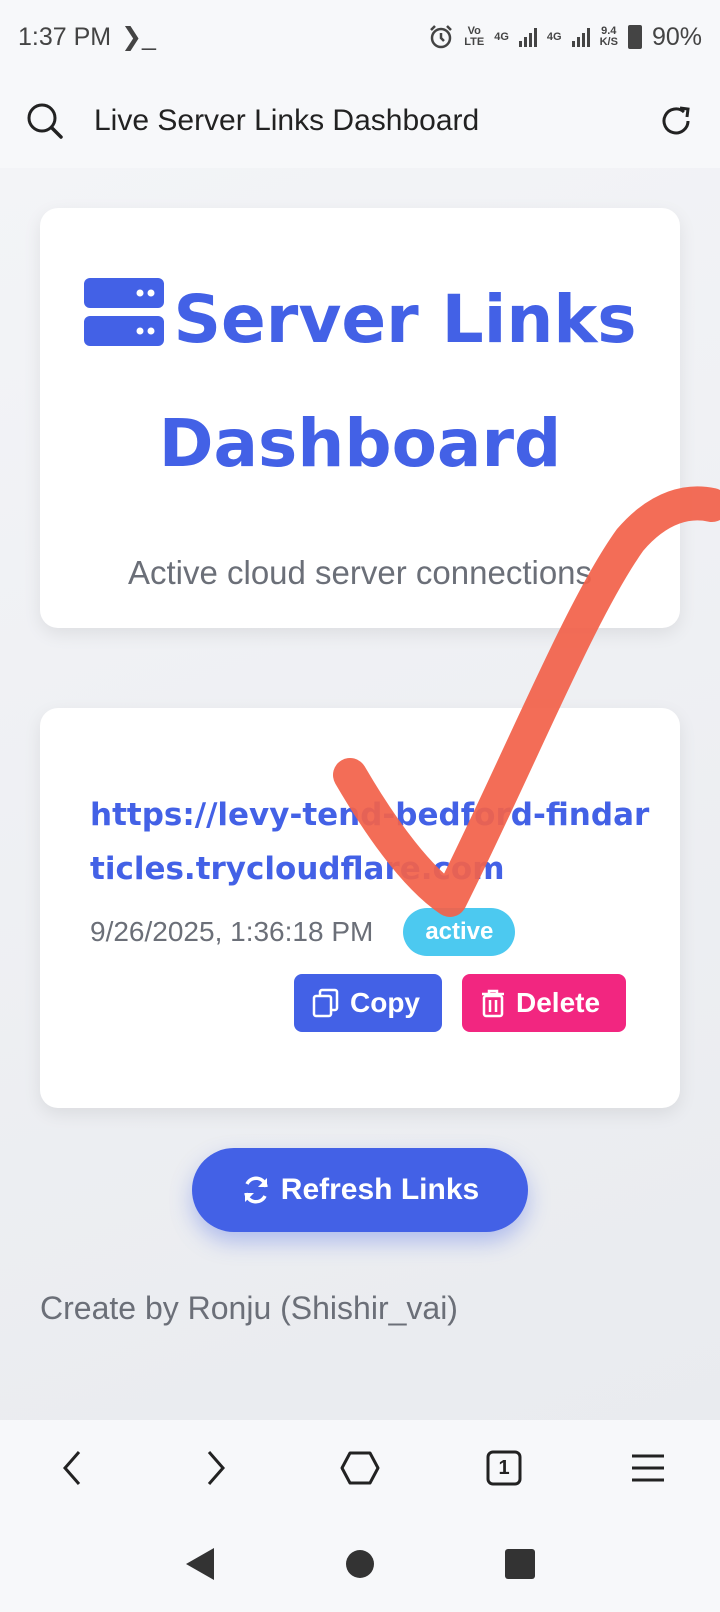  Describe the element at coordinates (676, 36) in the screenshot. I see `battery-percent: 90%` at that location.